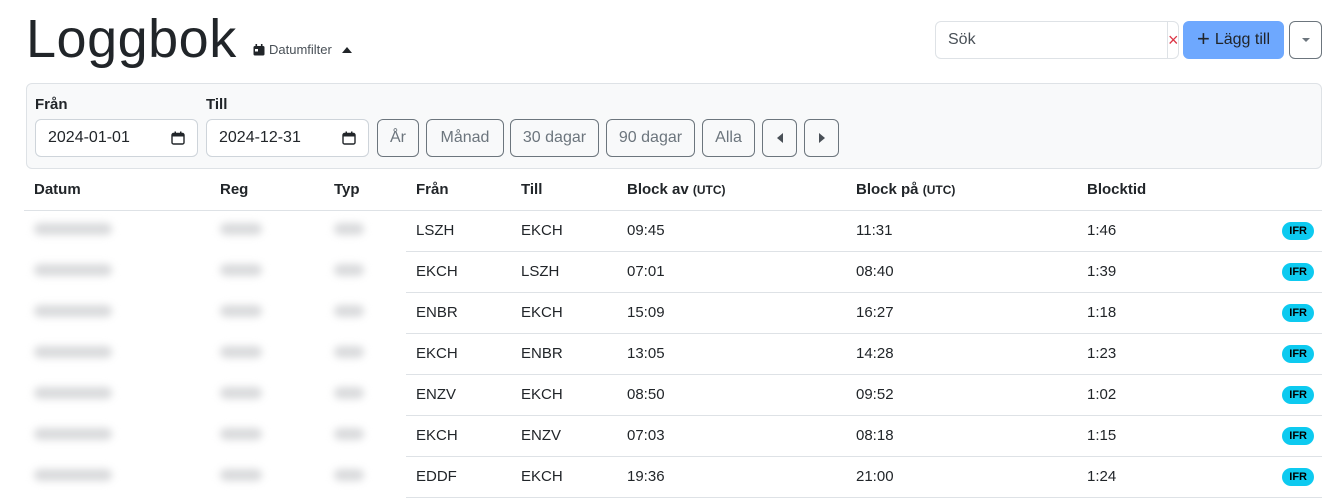 This screenshot has width=1333, height=498. What do you see at coordinates (731, 354) in the screenshot?
I see `block-off-cell: 13:05` at bounding box center [731, 354].